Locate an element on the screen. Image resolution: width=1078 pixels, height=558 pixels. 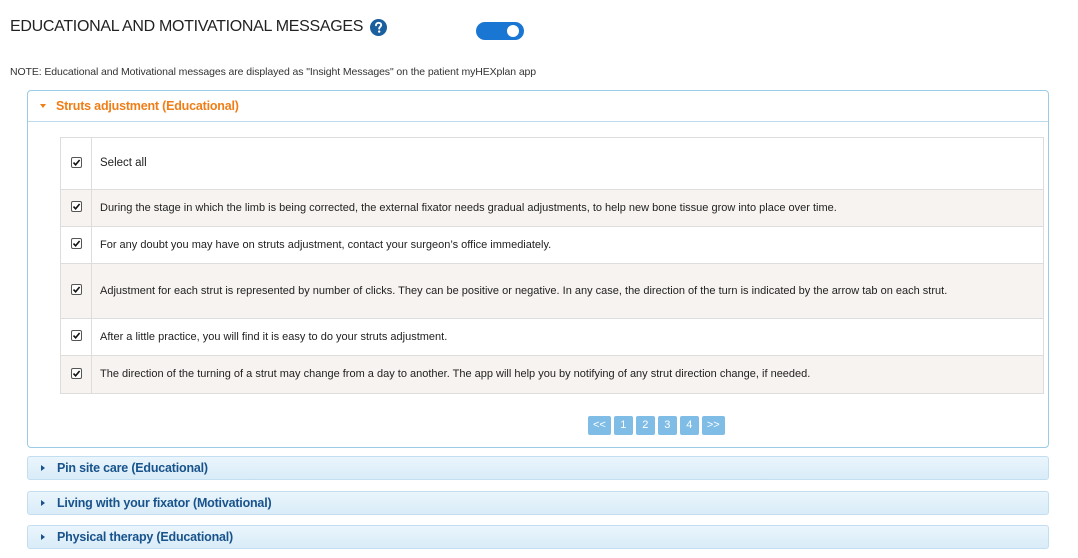
panel-title: Struts adjustment (Educational) is located at coordinates (147, 106).